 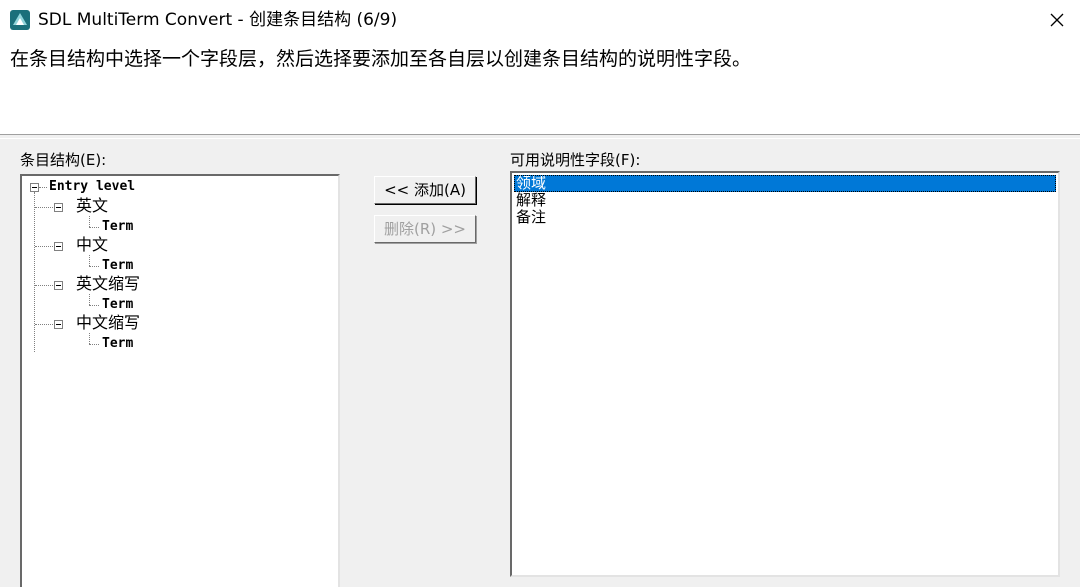 I want to click on tree-node-chinese: 中文, so click(x=92, y=245).